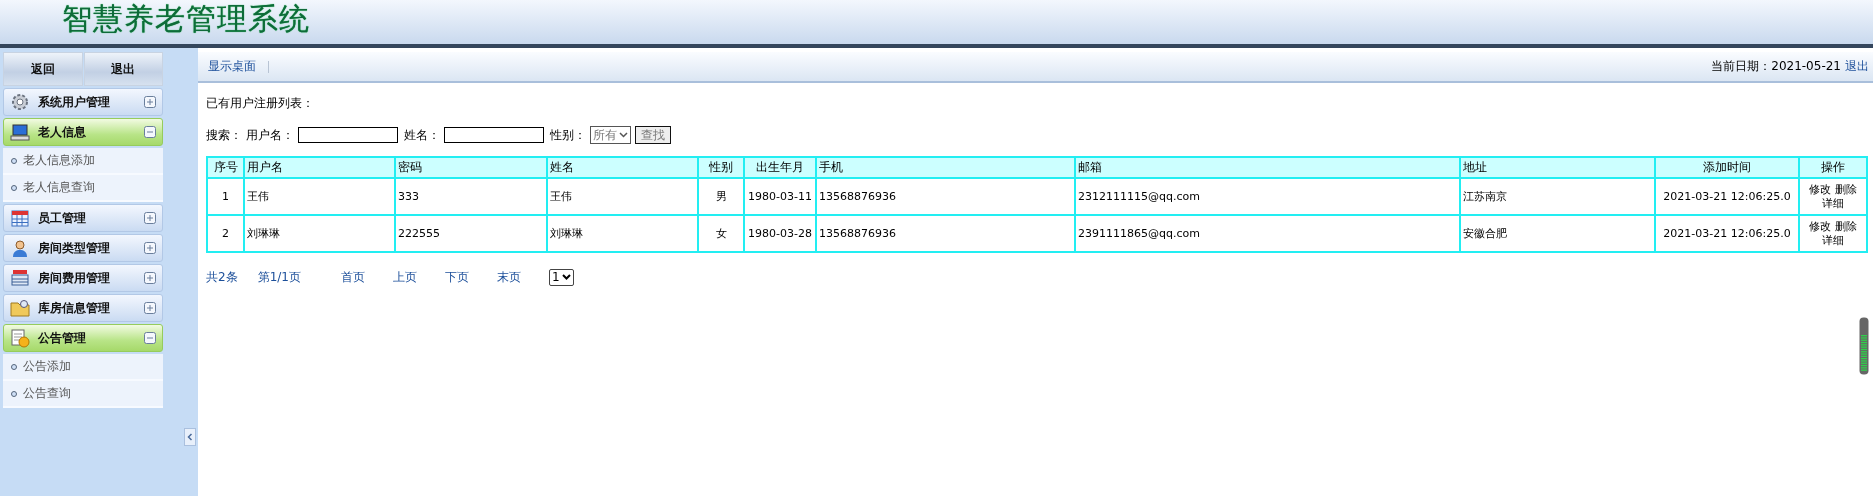  I want to click on person-icon, so click(20, 248).